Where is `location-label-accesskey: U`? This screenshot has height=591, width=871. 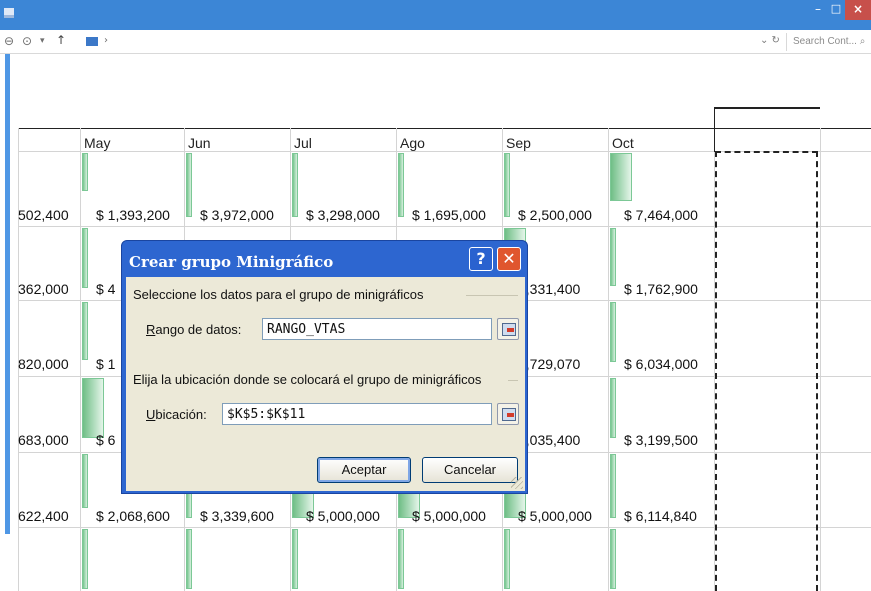
location-label-accesskey: U is located at coordinates (151, 414).